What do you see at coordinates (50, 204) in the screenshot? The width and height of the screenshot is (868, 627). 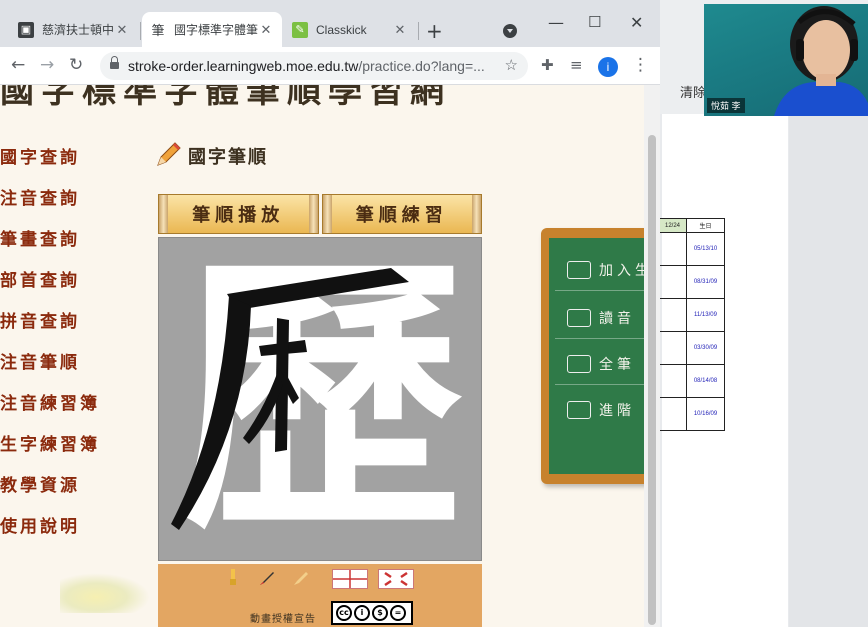 I see `sidebar-item-zhuyin-search: 注音查詢` at bounding box center [50, 204].